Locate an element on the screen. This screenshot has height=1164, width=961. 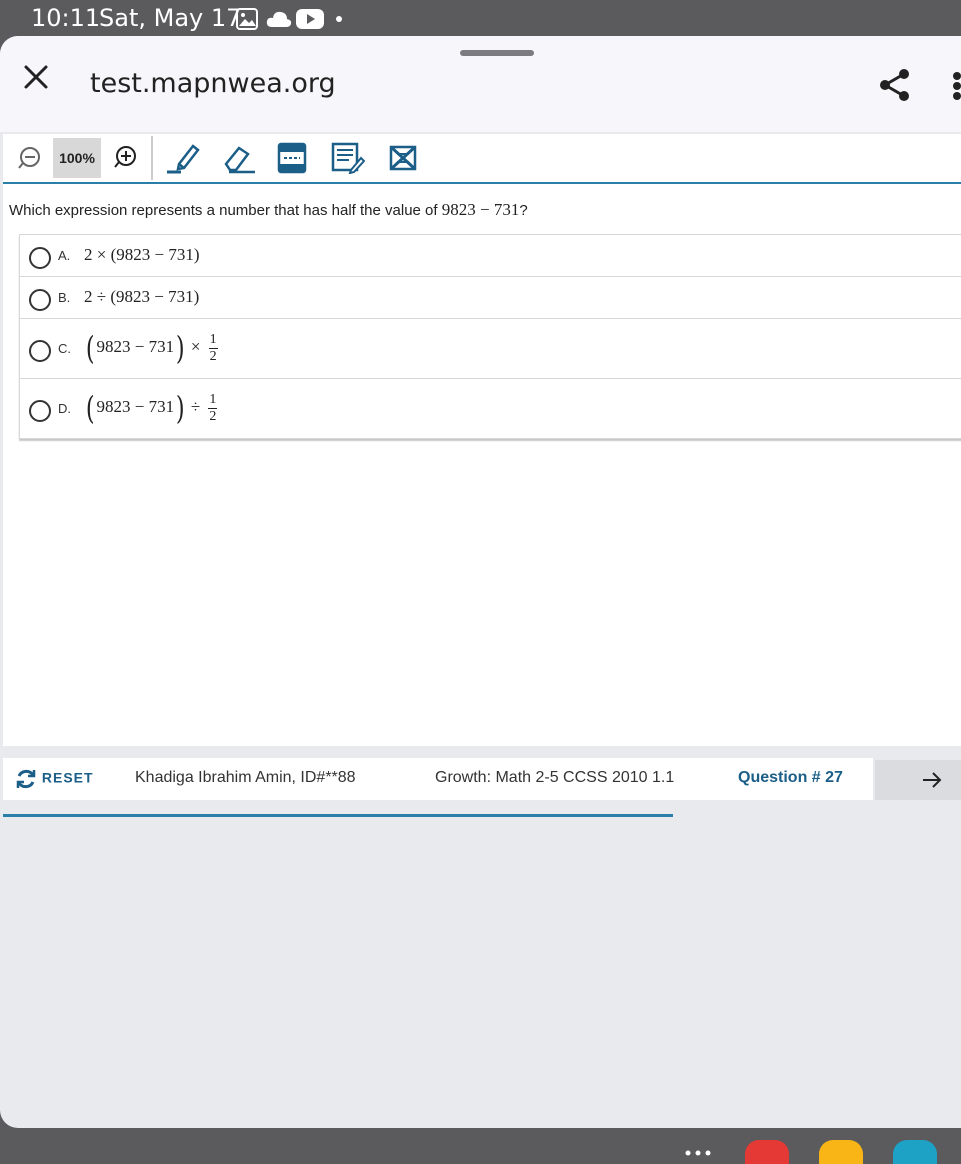
toolbar-divider is located at coordinates (152, 158).